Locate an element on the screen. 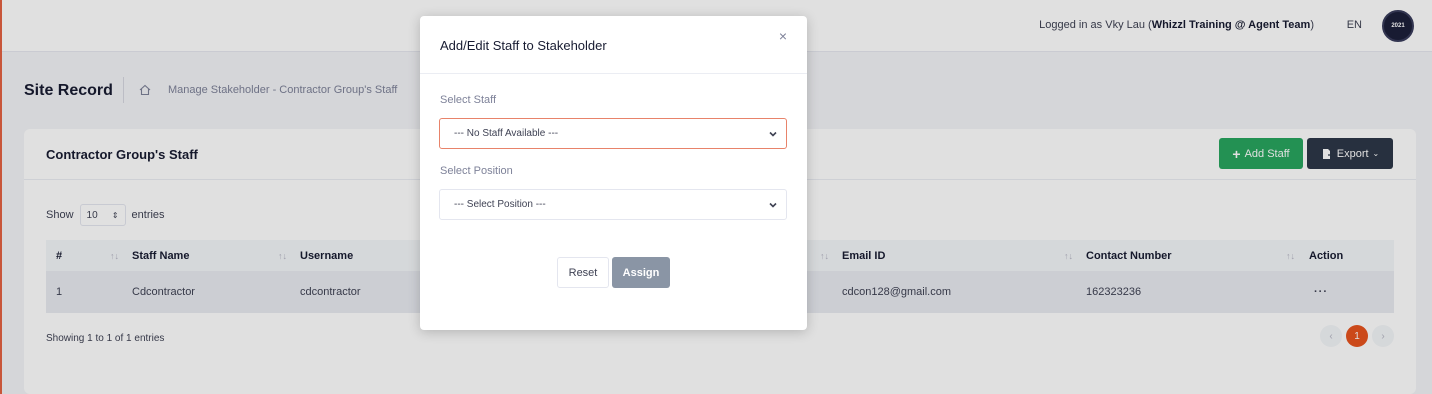  reset-button: Reset is located at coordinates (583, 272).